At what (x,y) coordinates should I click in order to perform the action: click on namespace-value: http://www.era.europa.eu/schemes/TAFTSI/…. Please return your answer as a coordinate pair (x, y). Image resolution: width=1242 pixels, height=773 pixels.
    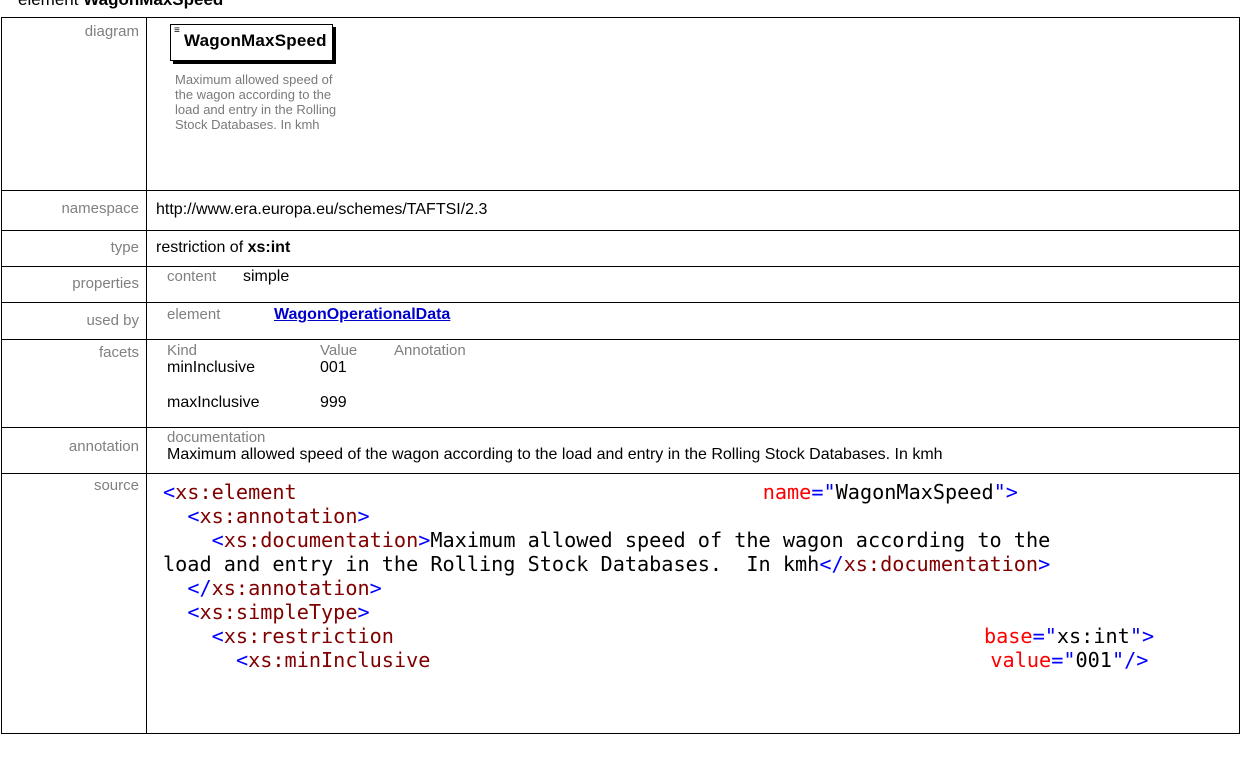
    Looking at the image, I should click on (693, 210).